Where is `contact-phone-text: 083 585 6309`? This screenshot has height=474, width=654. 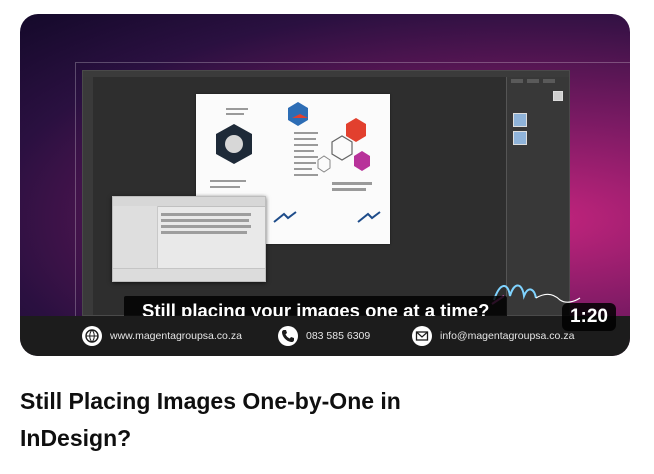 contact-phone-text: 083 585 6309 is located at coordinates (338, 336).